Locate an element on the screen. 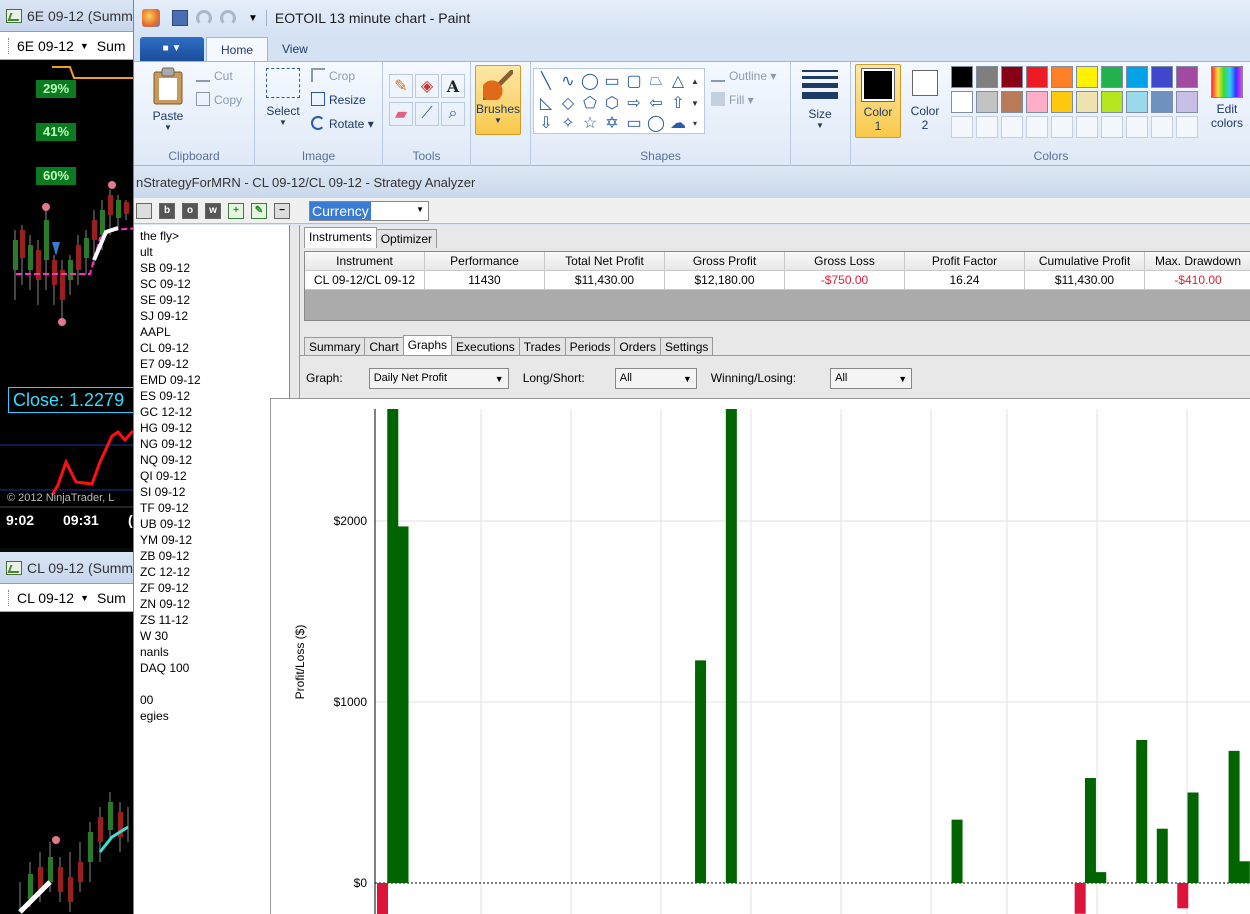 Image resolution: width=1250 pixels, height=914 pixels. instrument-tree-item is located at coordinates (211, 684).